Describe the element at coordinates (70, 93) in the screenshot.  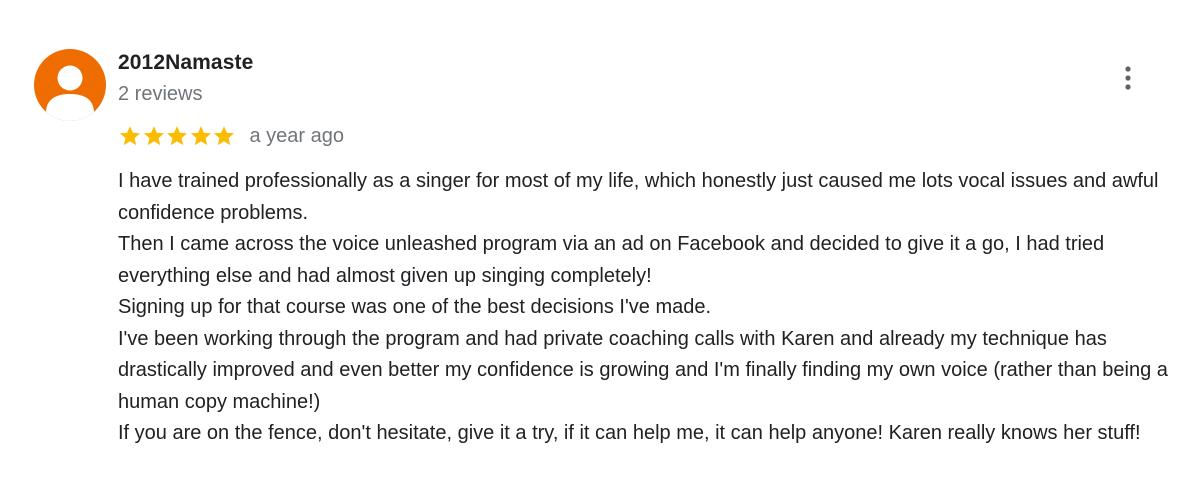
I see `person-silhouette-icon` at that location.